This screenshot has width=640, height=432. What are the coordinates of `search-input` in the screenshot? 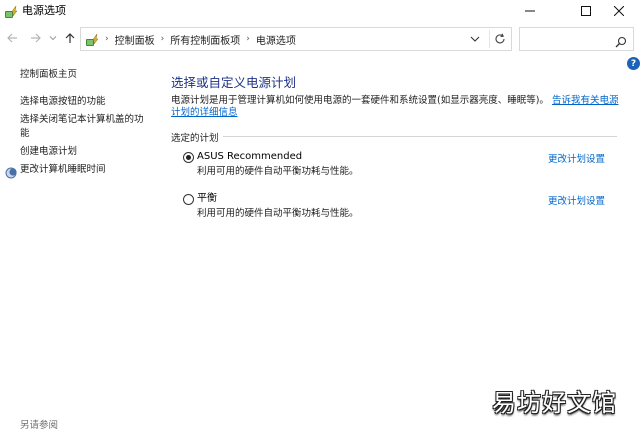 It's located at (567, 39).